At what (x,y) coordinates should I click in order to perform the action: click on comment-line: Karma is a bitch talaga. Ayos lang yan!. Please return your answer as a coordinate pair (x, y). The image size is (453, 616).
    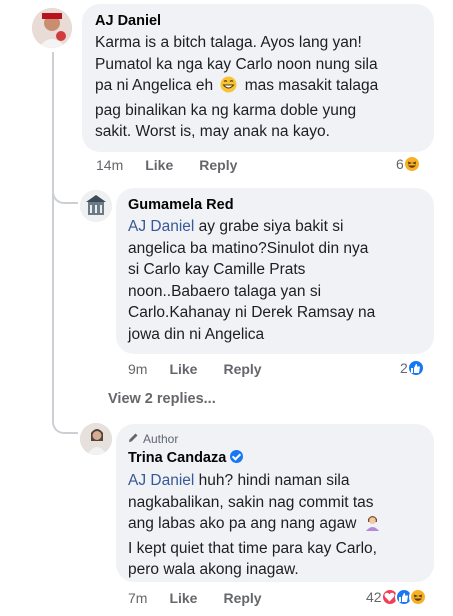
    Looking at the image, I should click on (228, 42).